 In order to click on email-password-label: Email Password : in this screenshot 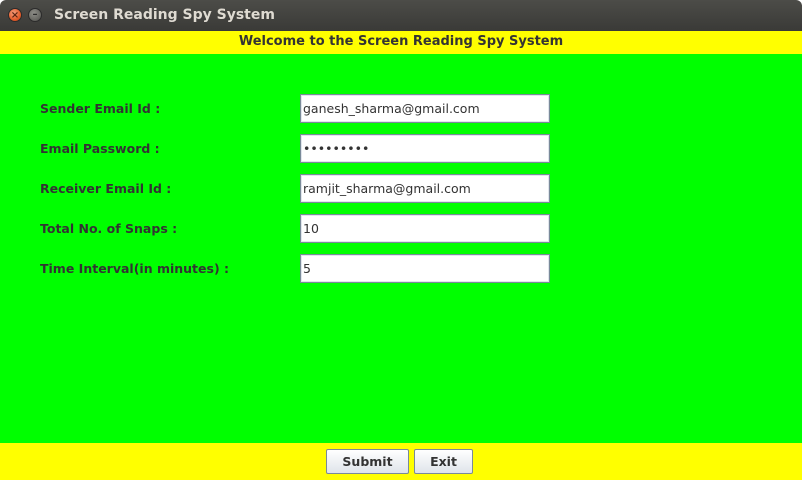, I will do `click(100, 148)`.